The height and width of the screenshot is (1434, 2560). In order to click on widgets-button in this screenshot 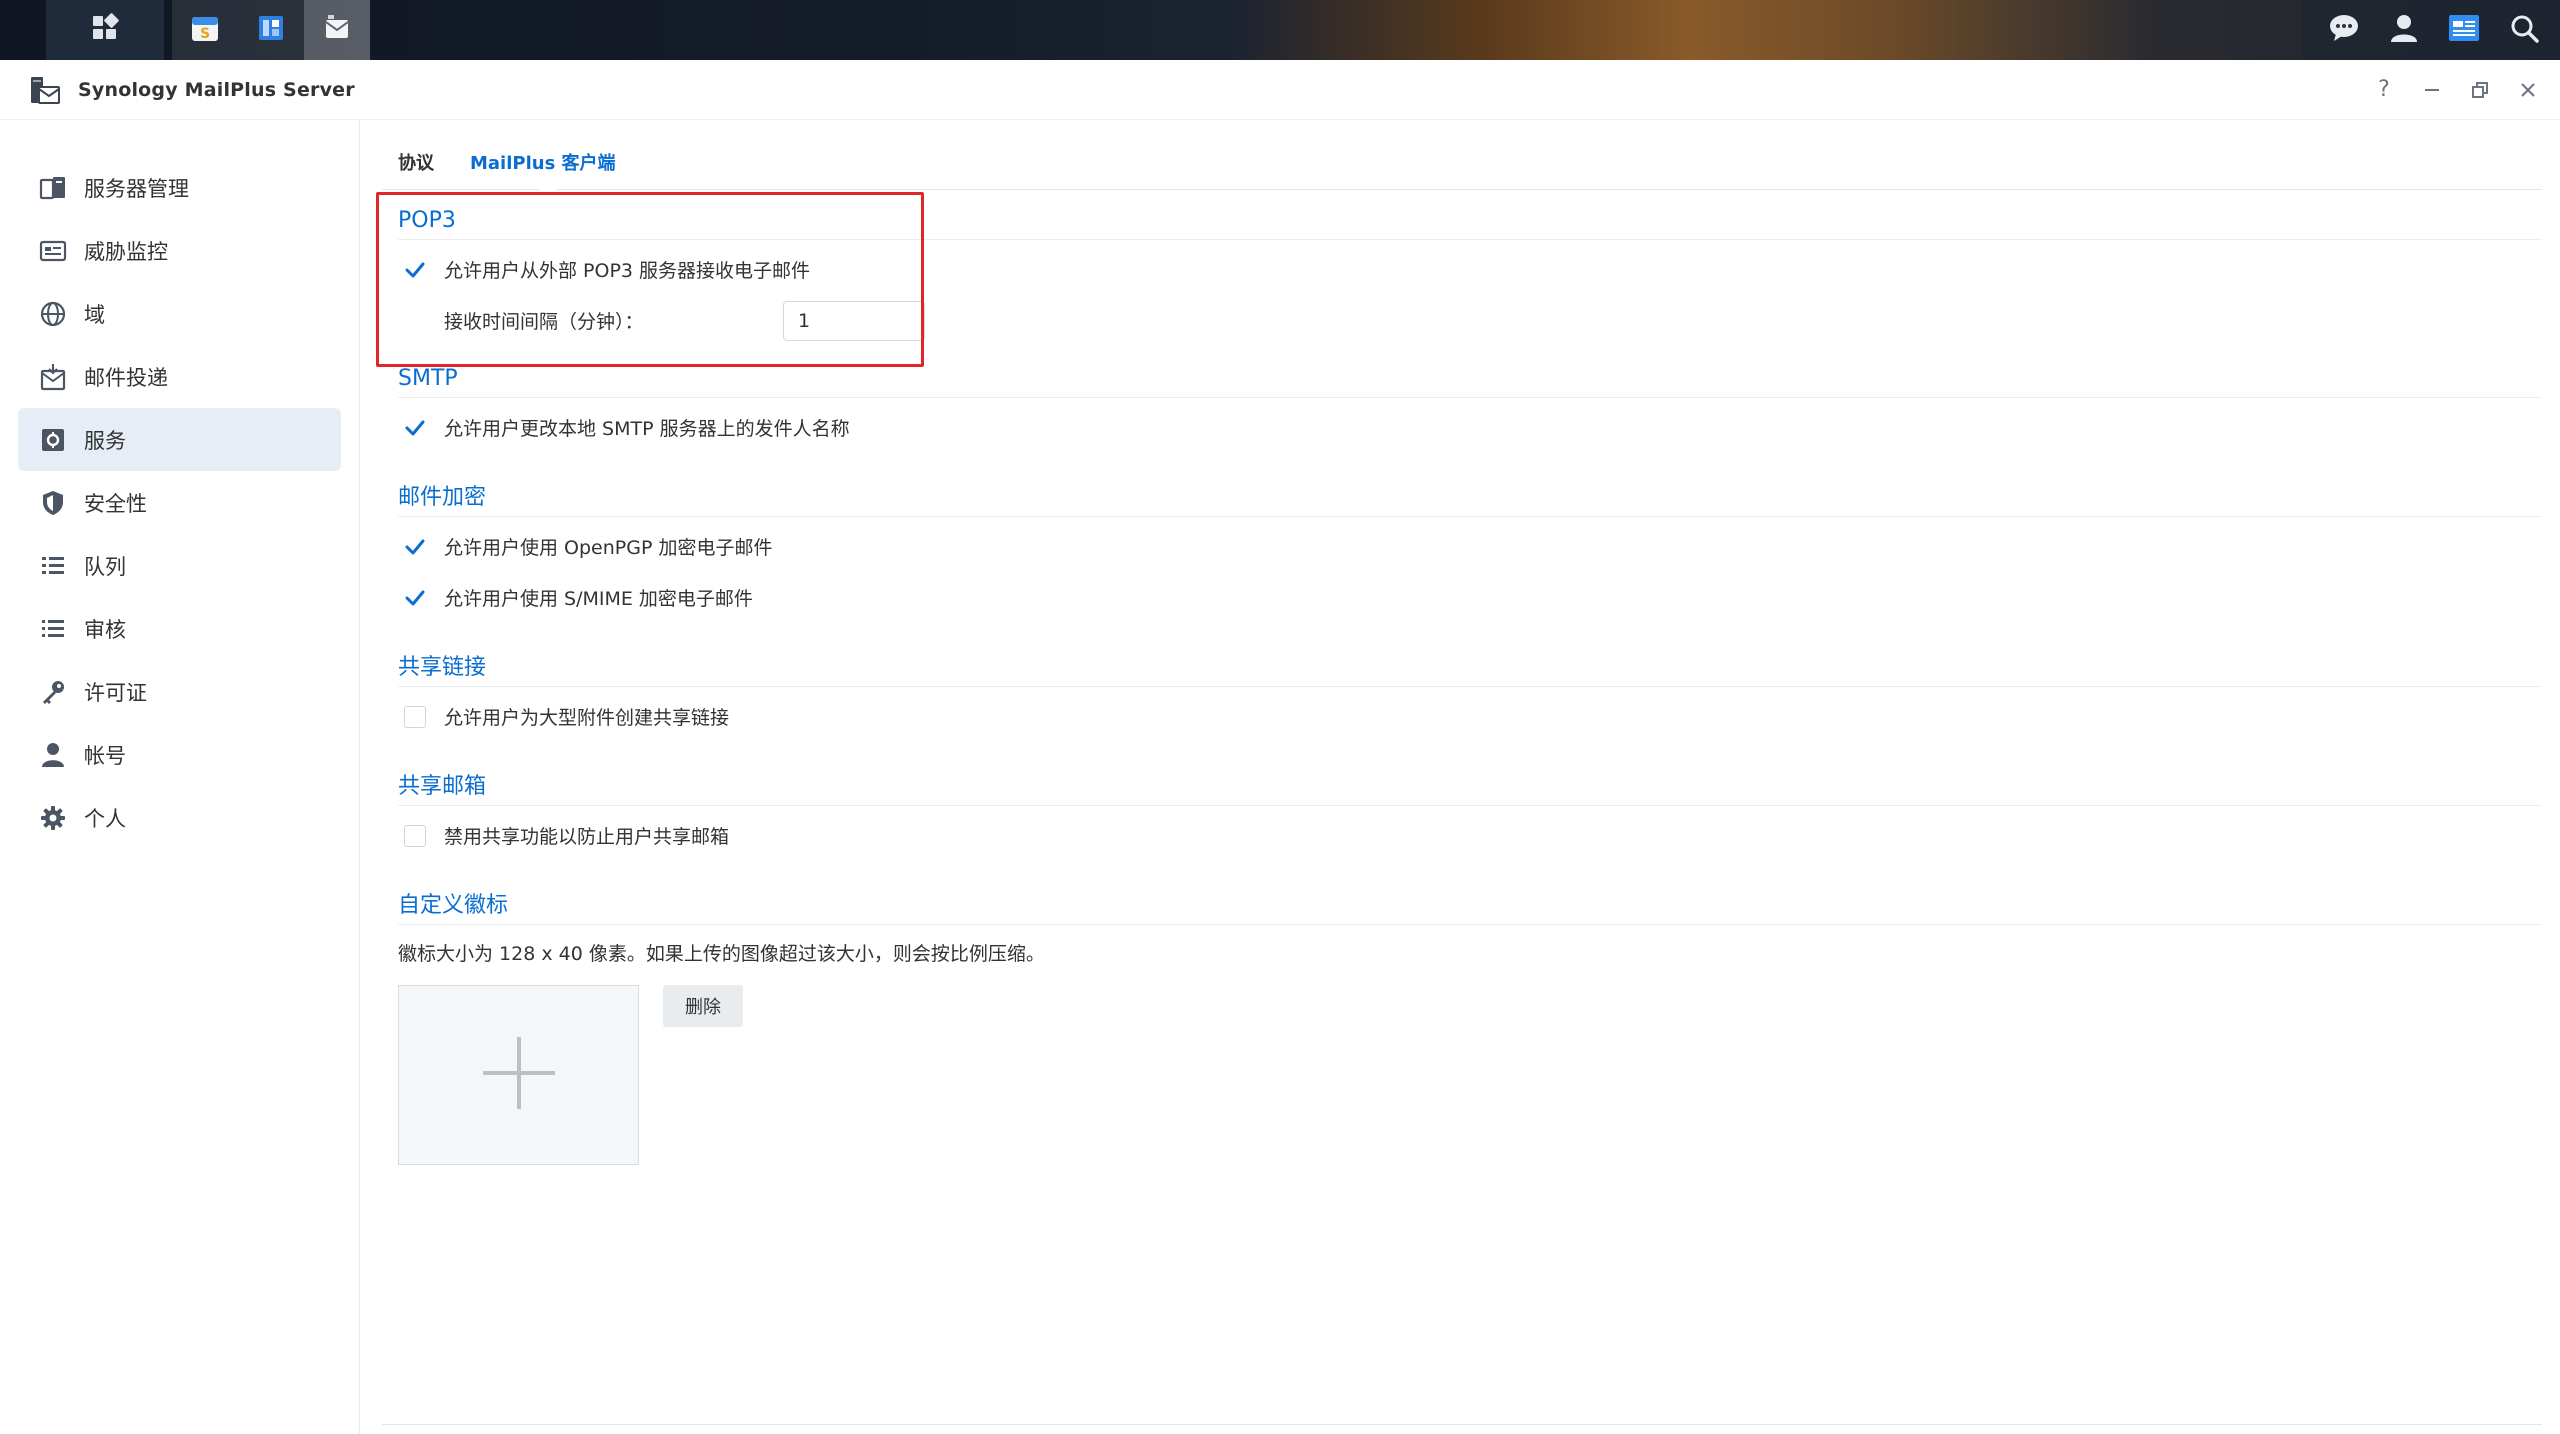, I will do `click(2464, 30)`.